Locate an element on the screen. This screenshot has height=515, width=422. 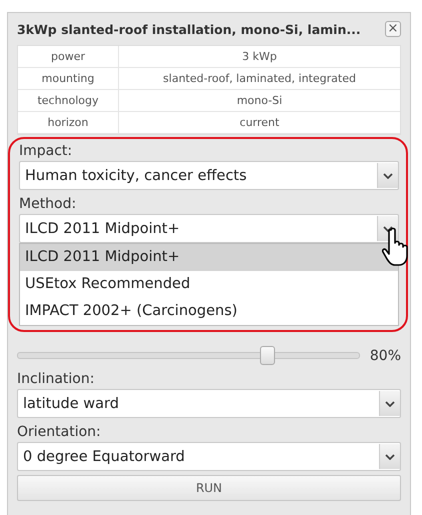
run-button: RUN is located at coordinates (209, 488).